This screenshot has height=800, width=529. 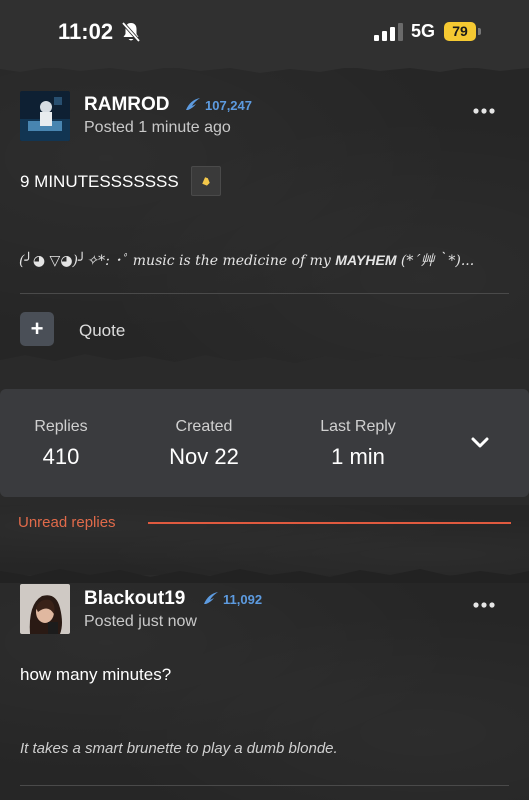 What do you see at coordinates (204, 456) in the screenshot?
I see `created-value: Nov 22` at bounding box center [204, 456].